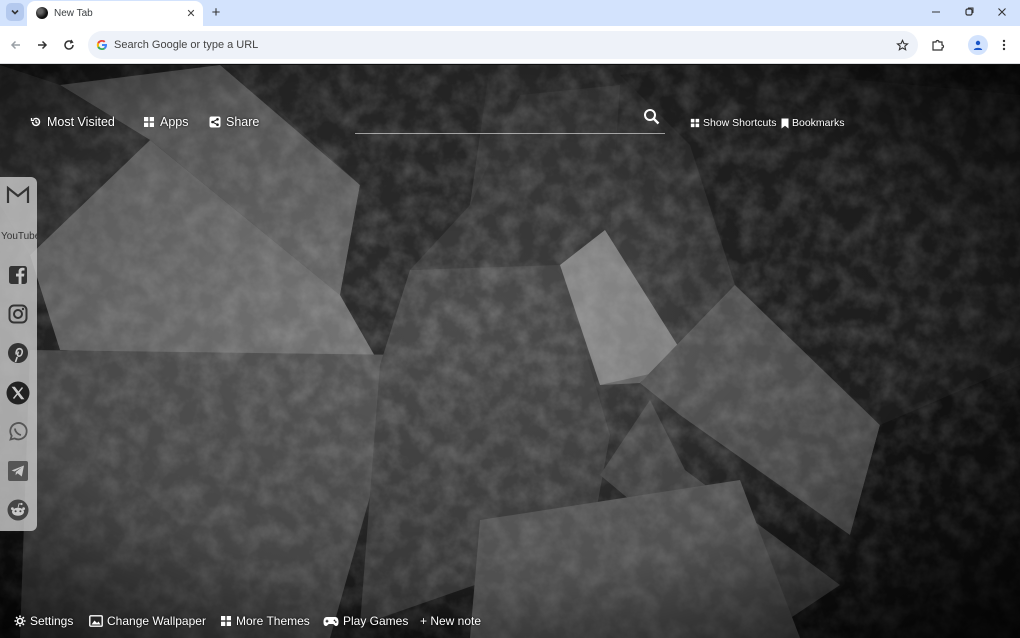 The image size is (1020, 638). Describe the element at coordinates (215, 122) in the screenshot. I see `share-icon` at that location.